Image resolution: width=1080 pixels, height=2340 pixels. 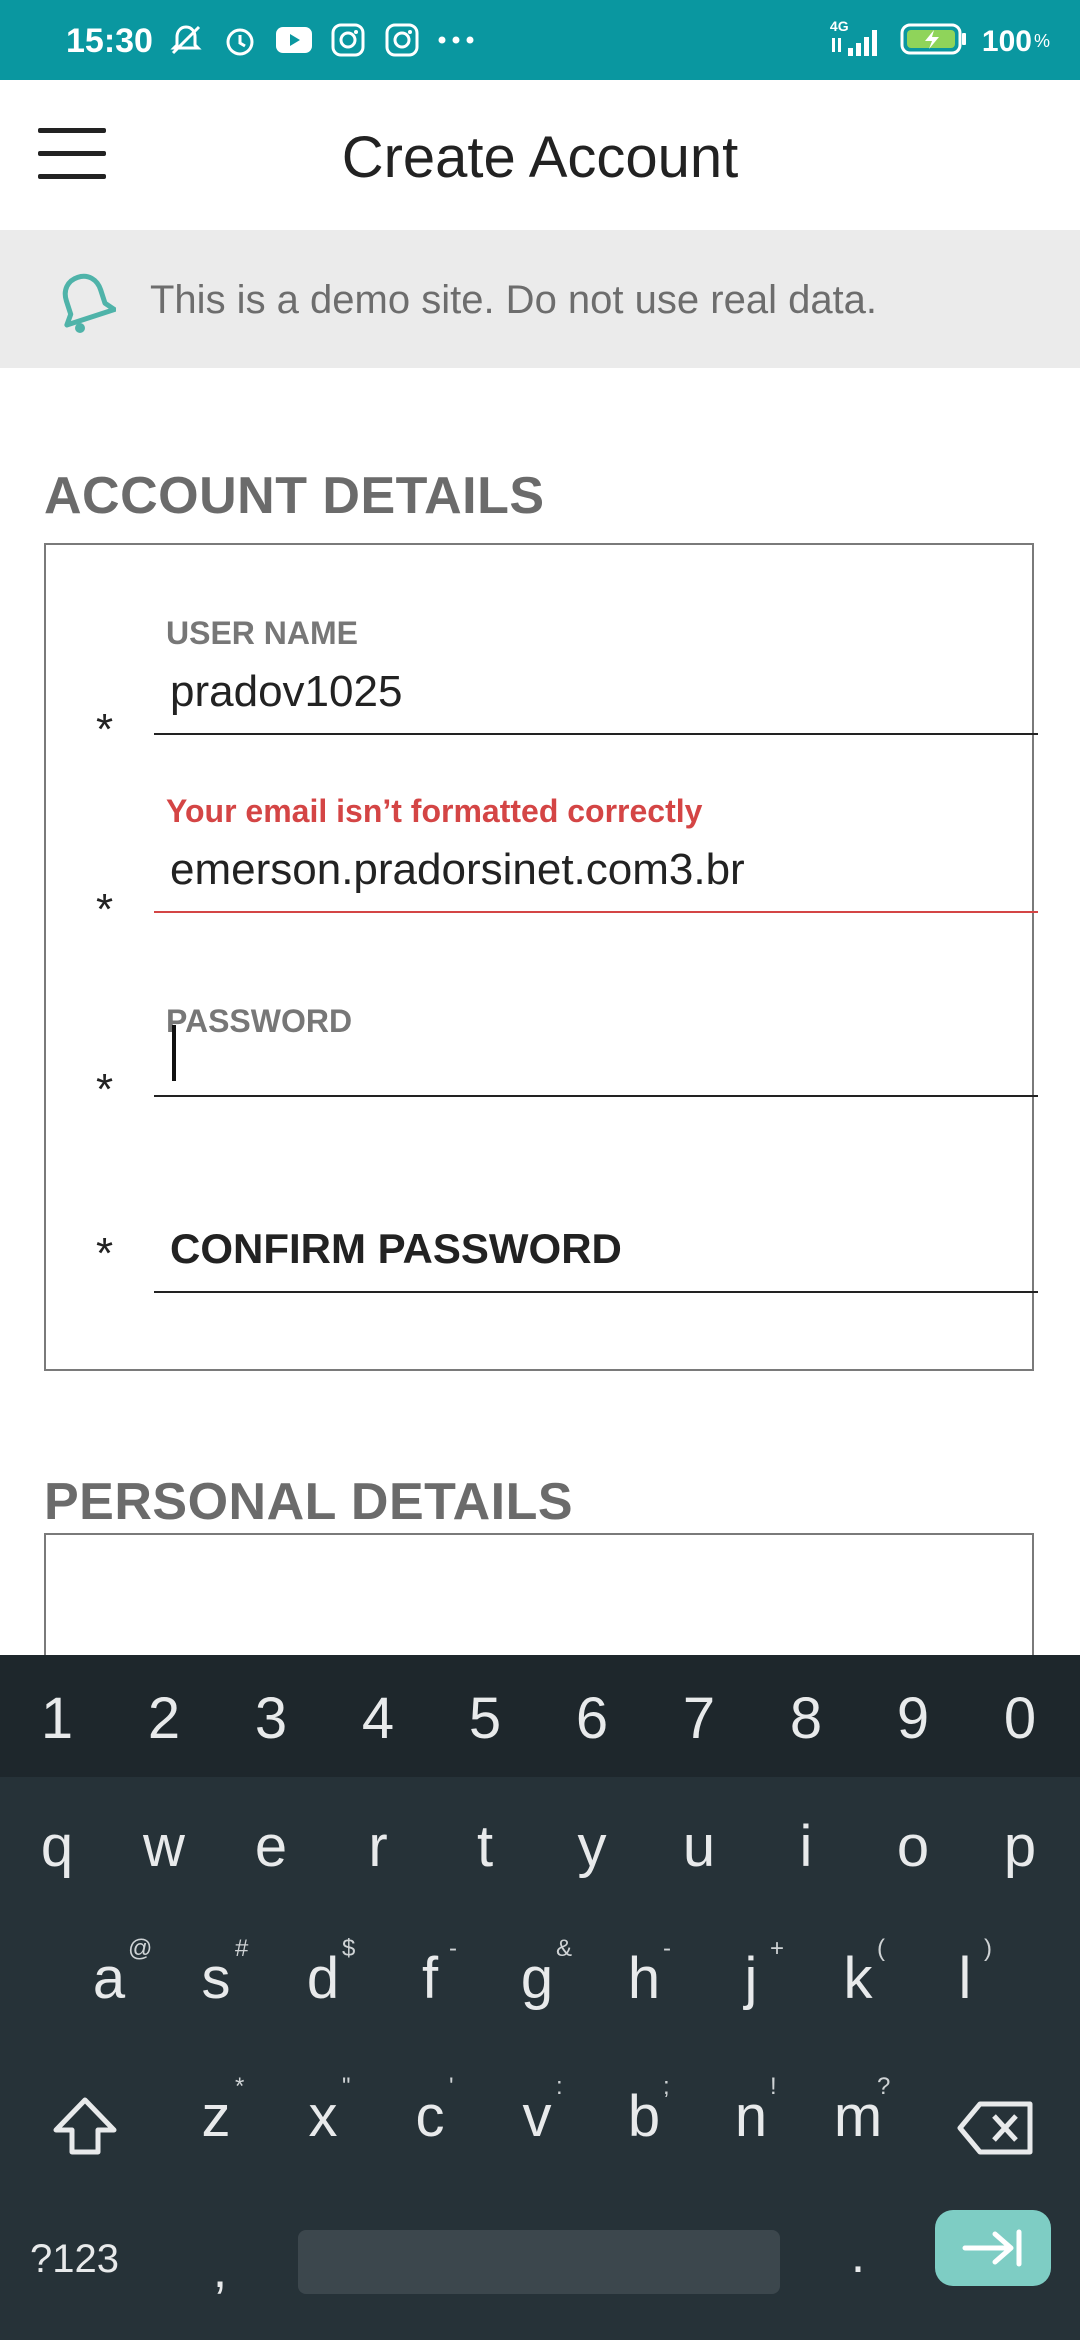 What do you see at coordinates (940, 39) in the screenshot?
I see `system-indicators: 4G 100%` at bounding box center [940, 39].